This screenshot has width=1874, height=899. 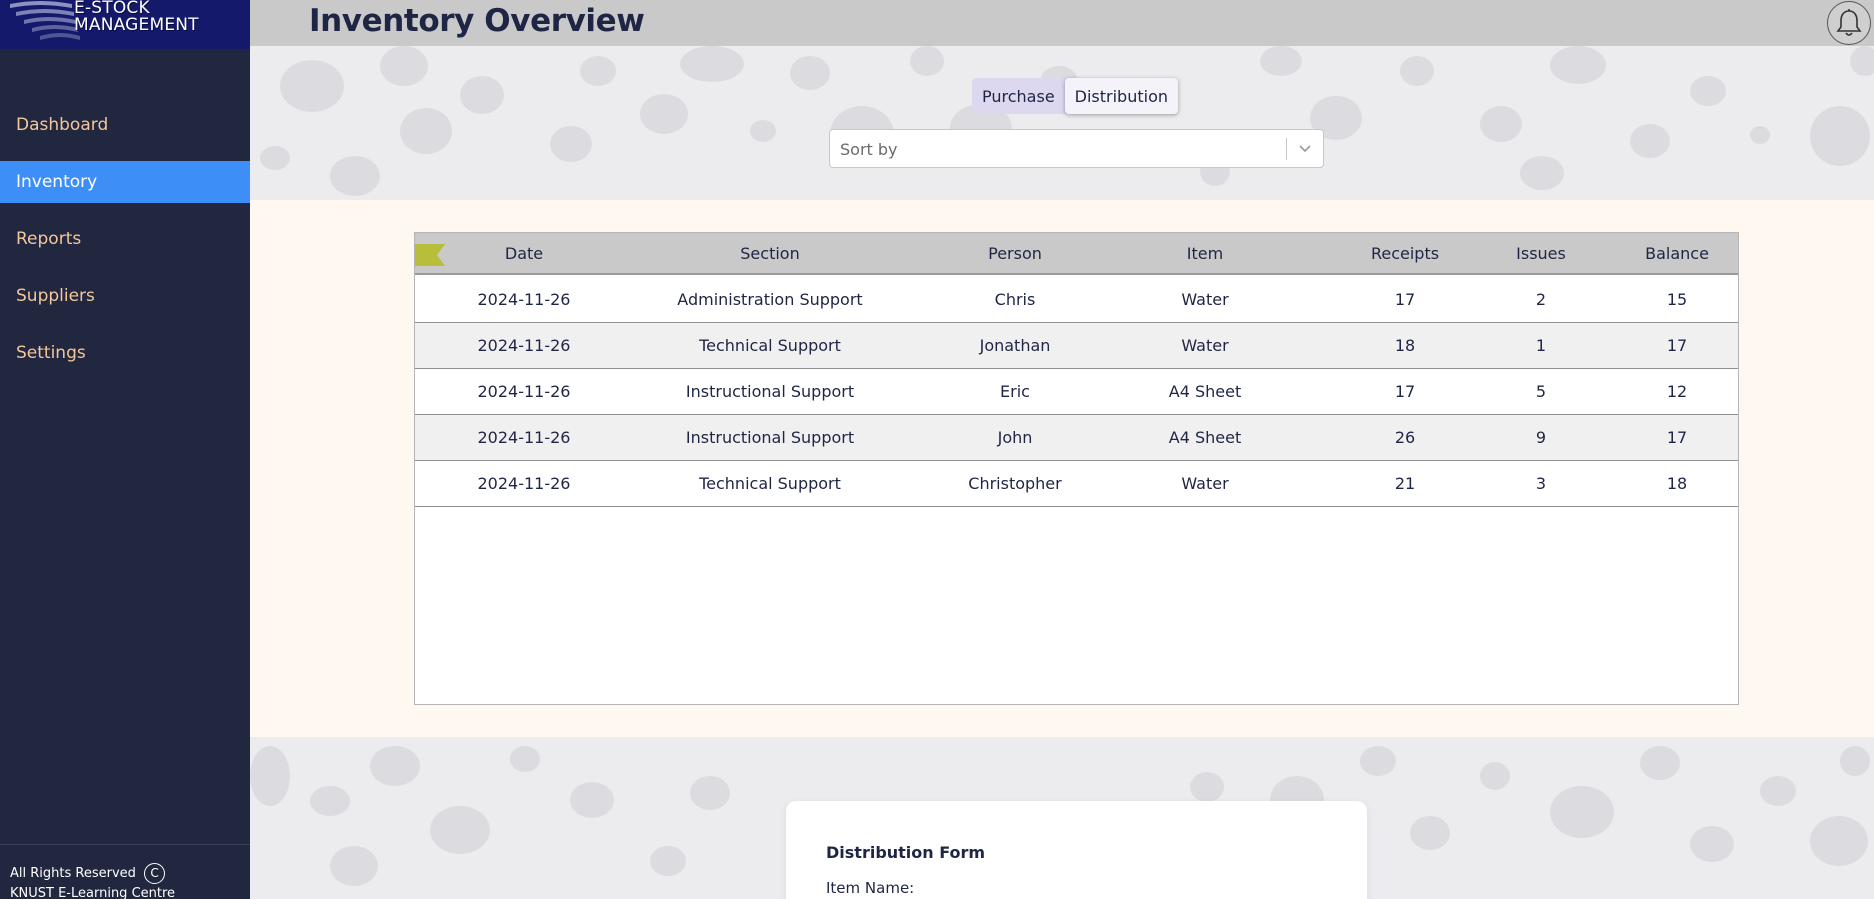 I want to click on toggle-distribution: Distribution, so click(x=1121, y=96).